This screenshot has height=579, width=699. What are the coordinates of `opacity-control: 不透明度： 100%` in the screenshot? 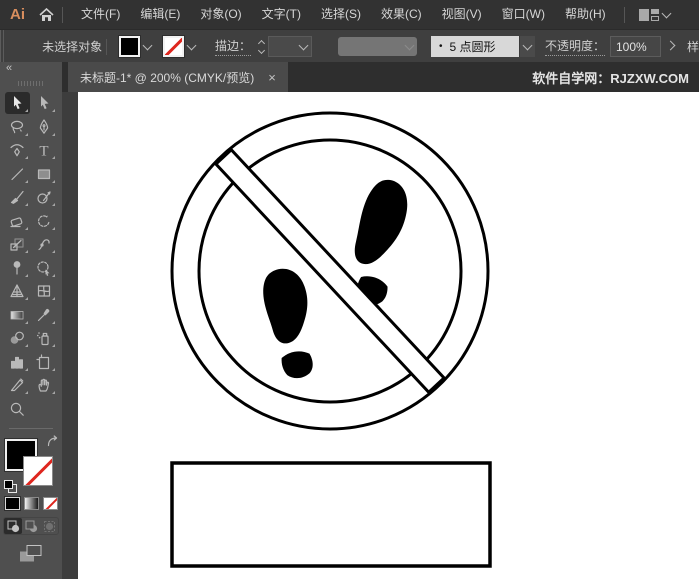 It's located at (611, 46).